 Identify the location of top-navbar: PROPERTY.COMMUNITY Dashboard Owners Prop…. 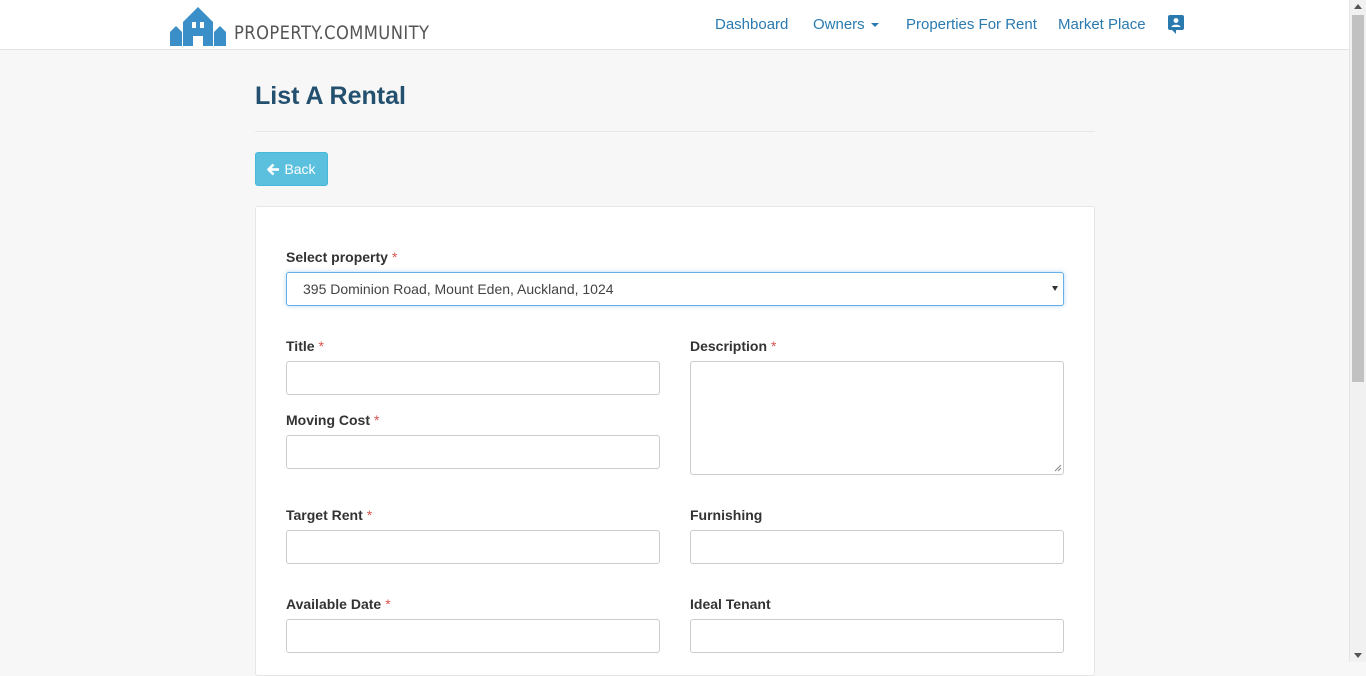
(674, 25).